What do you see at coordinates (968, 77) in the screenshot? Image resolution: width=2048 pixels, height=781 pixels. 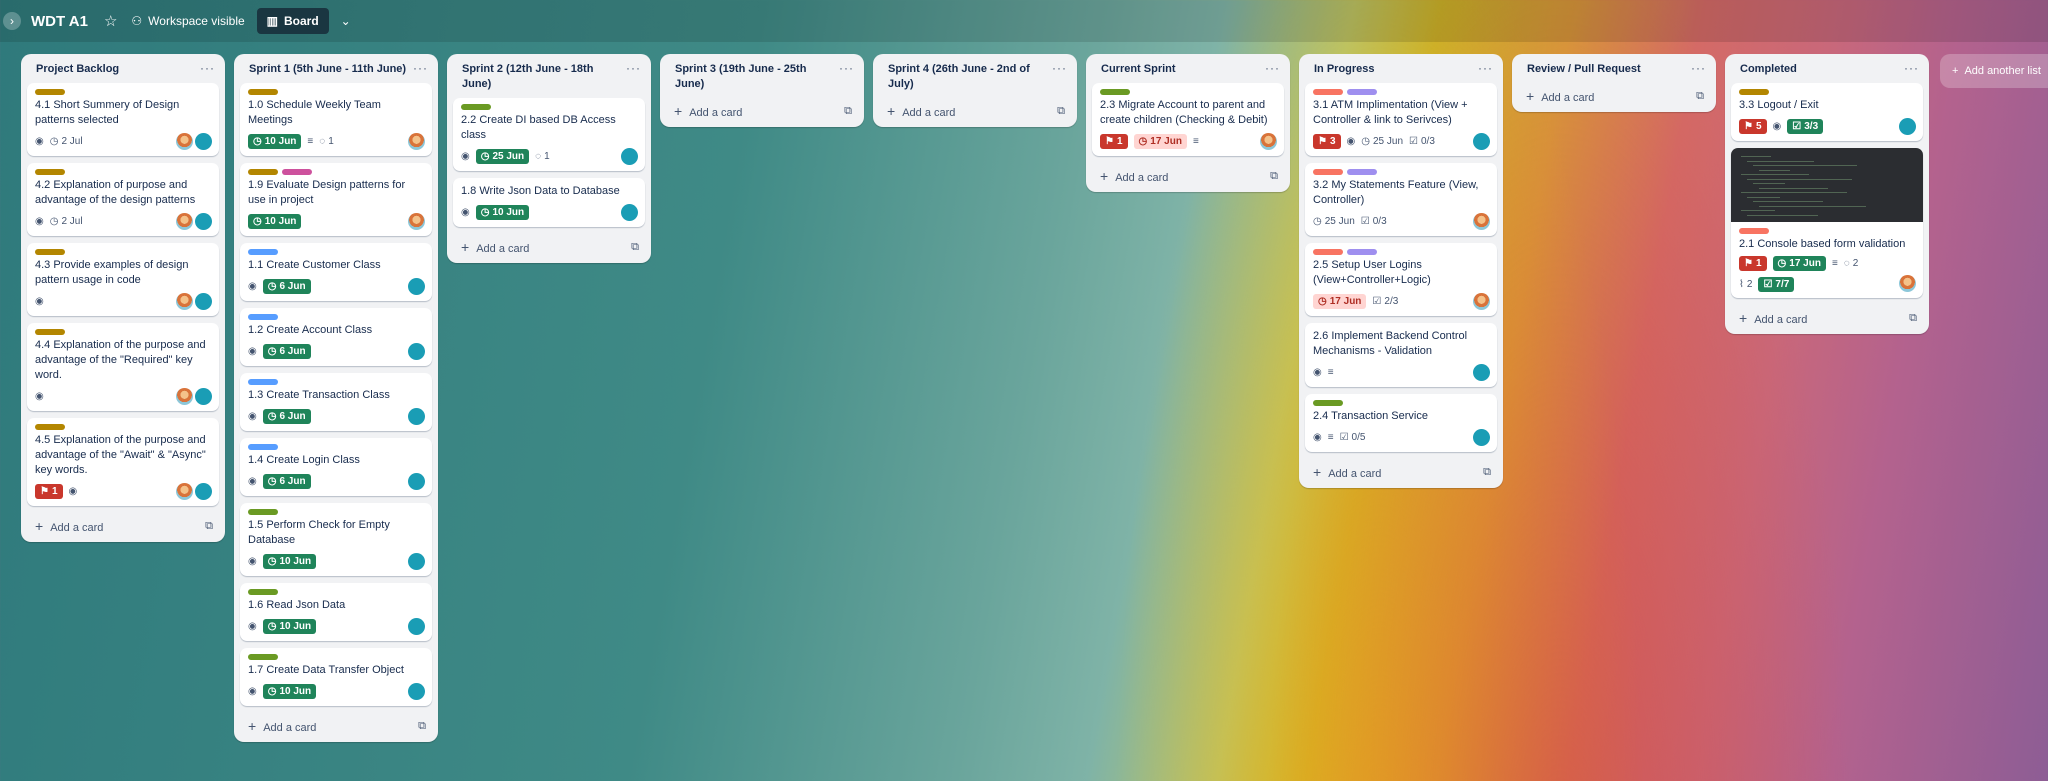 I see `list-title: Sprint 4 (26th June - 2nd of July)` at bounding box center [968, 77].